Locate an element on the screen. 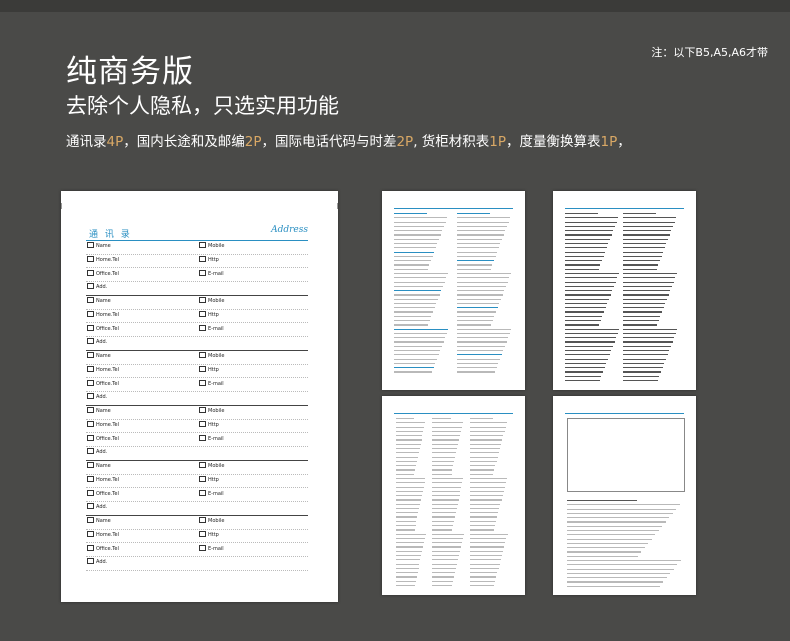  address-header: 通 讯 录 Address is located at coordinates (197, 233).